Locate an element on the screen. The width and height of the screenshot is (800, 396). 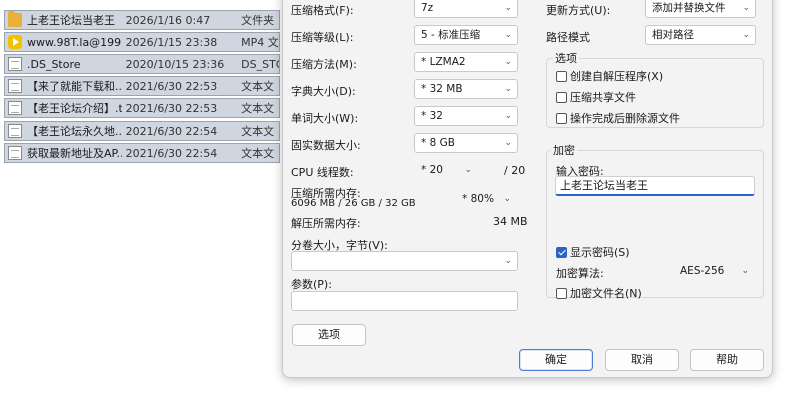
show-password-checkbox: 显示密码(S) is located at coordinates (593, 252).